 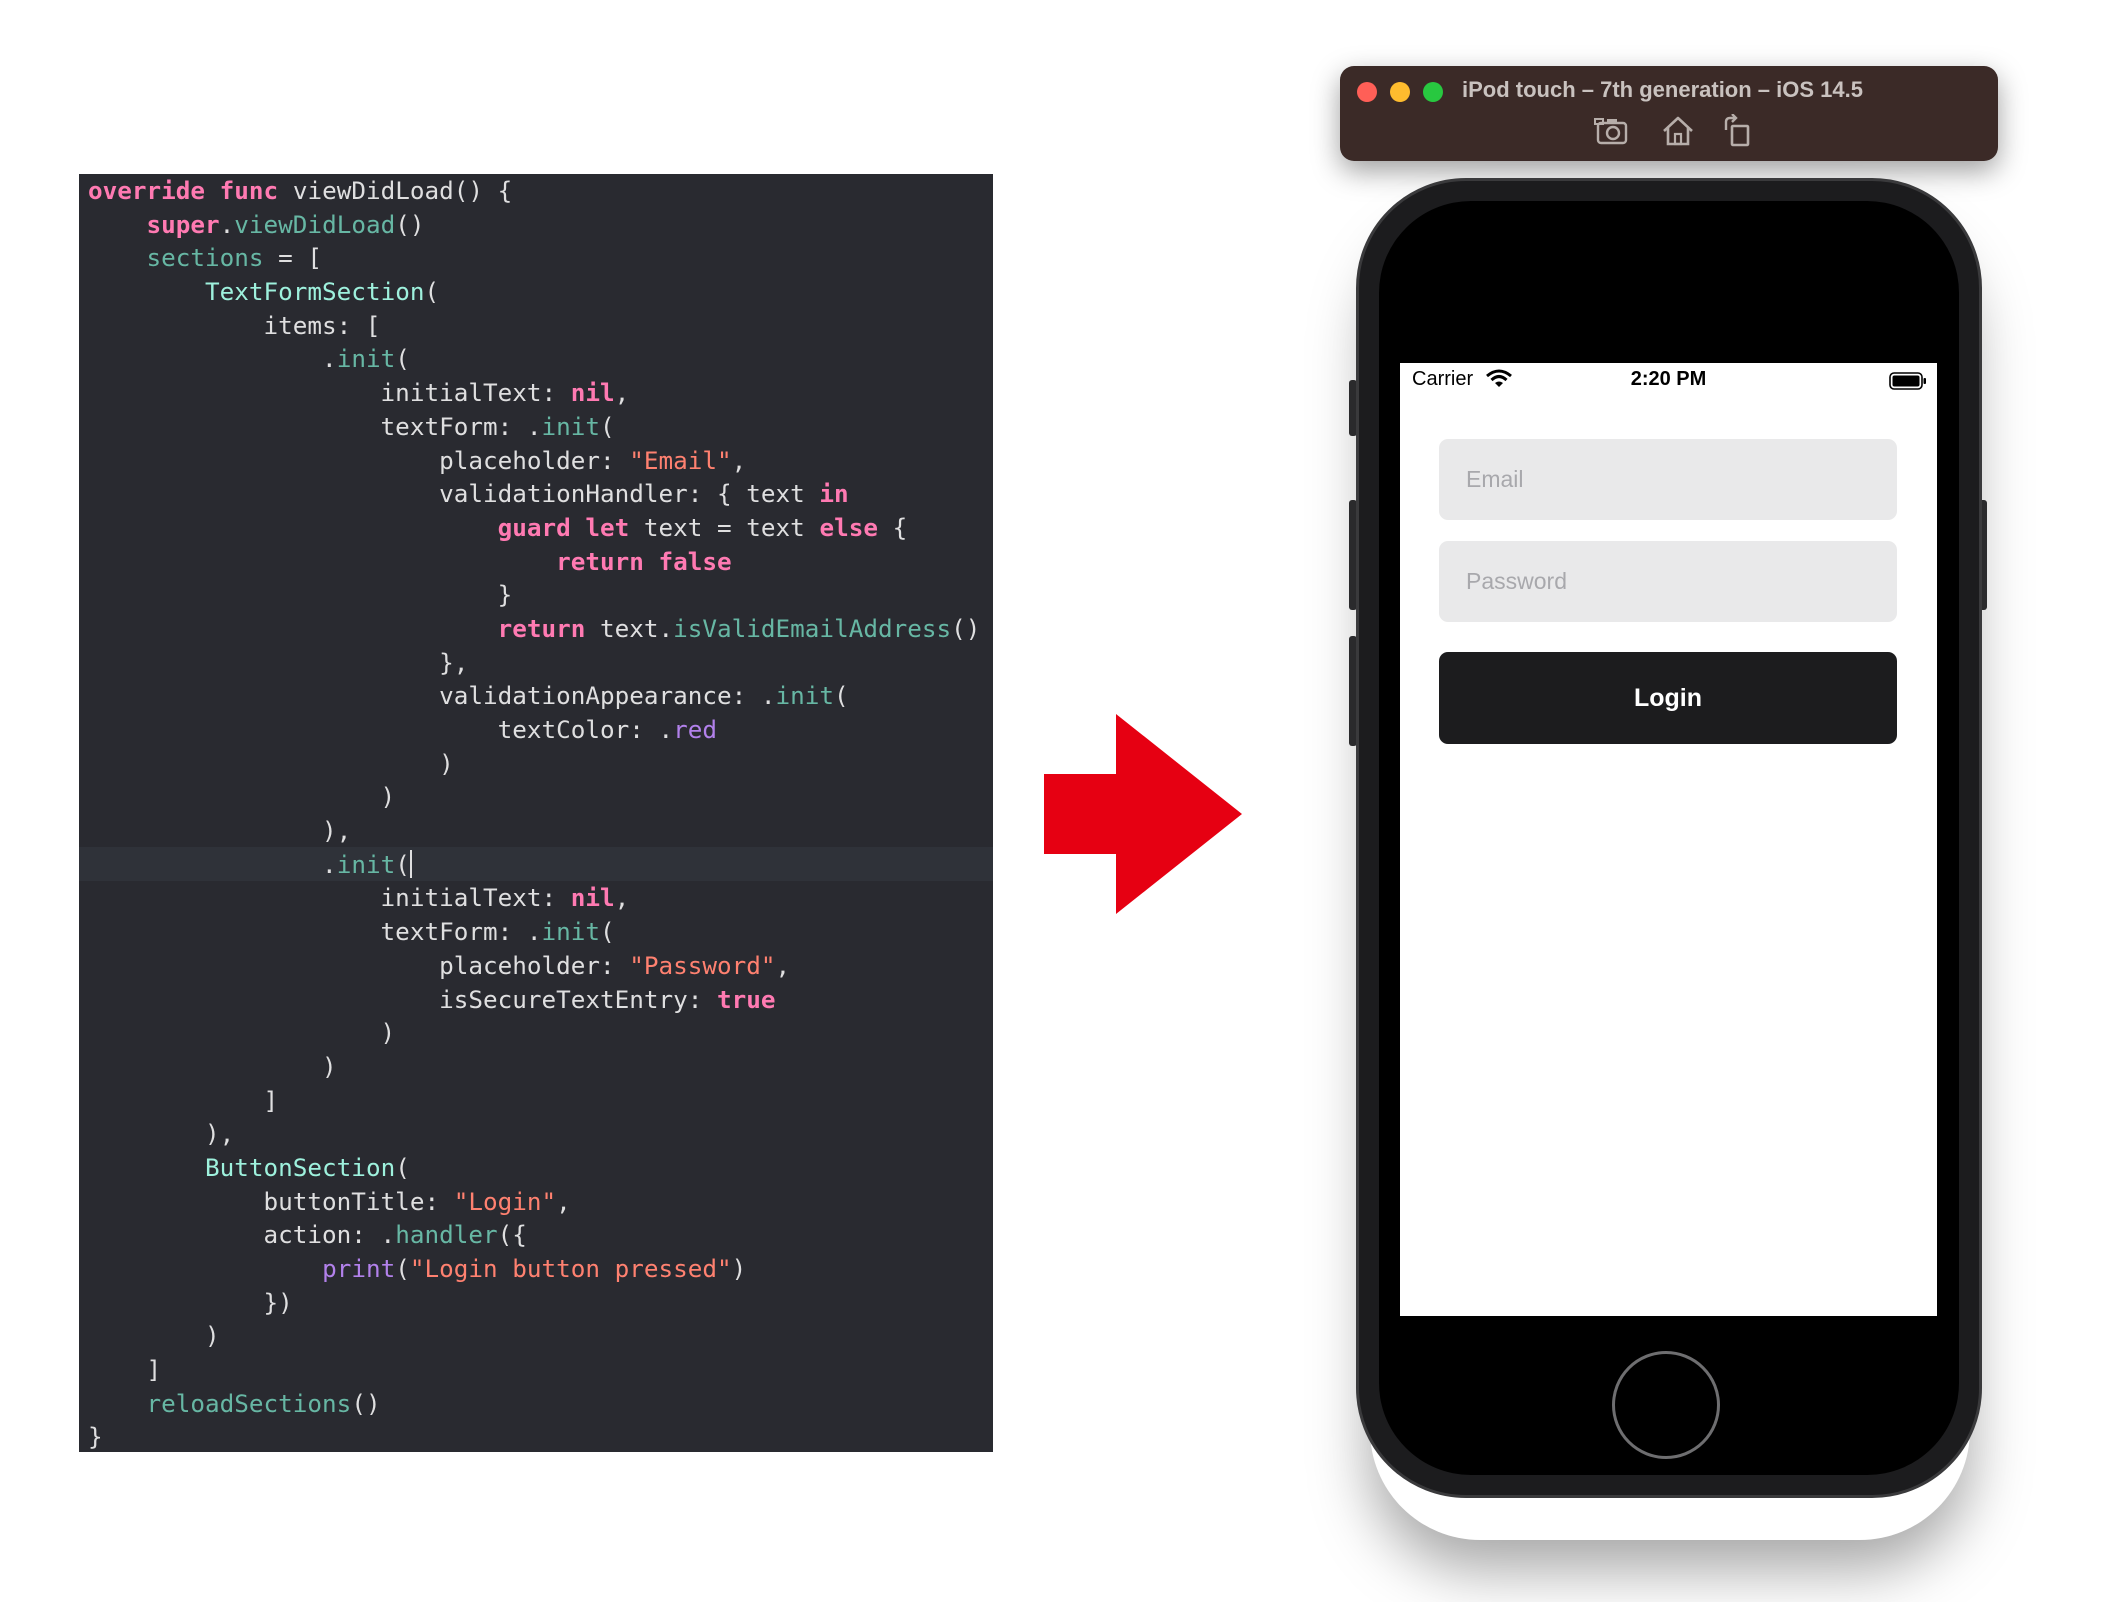 I want to click on code-token: validationHandler: { text, so click(x=454, y=494).